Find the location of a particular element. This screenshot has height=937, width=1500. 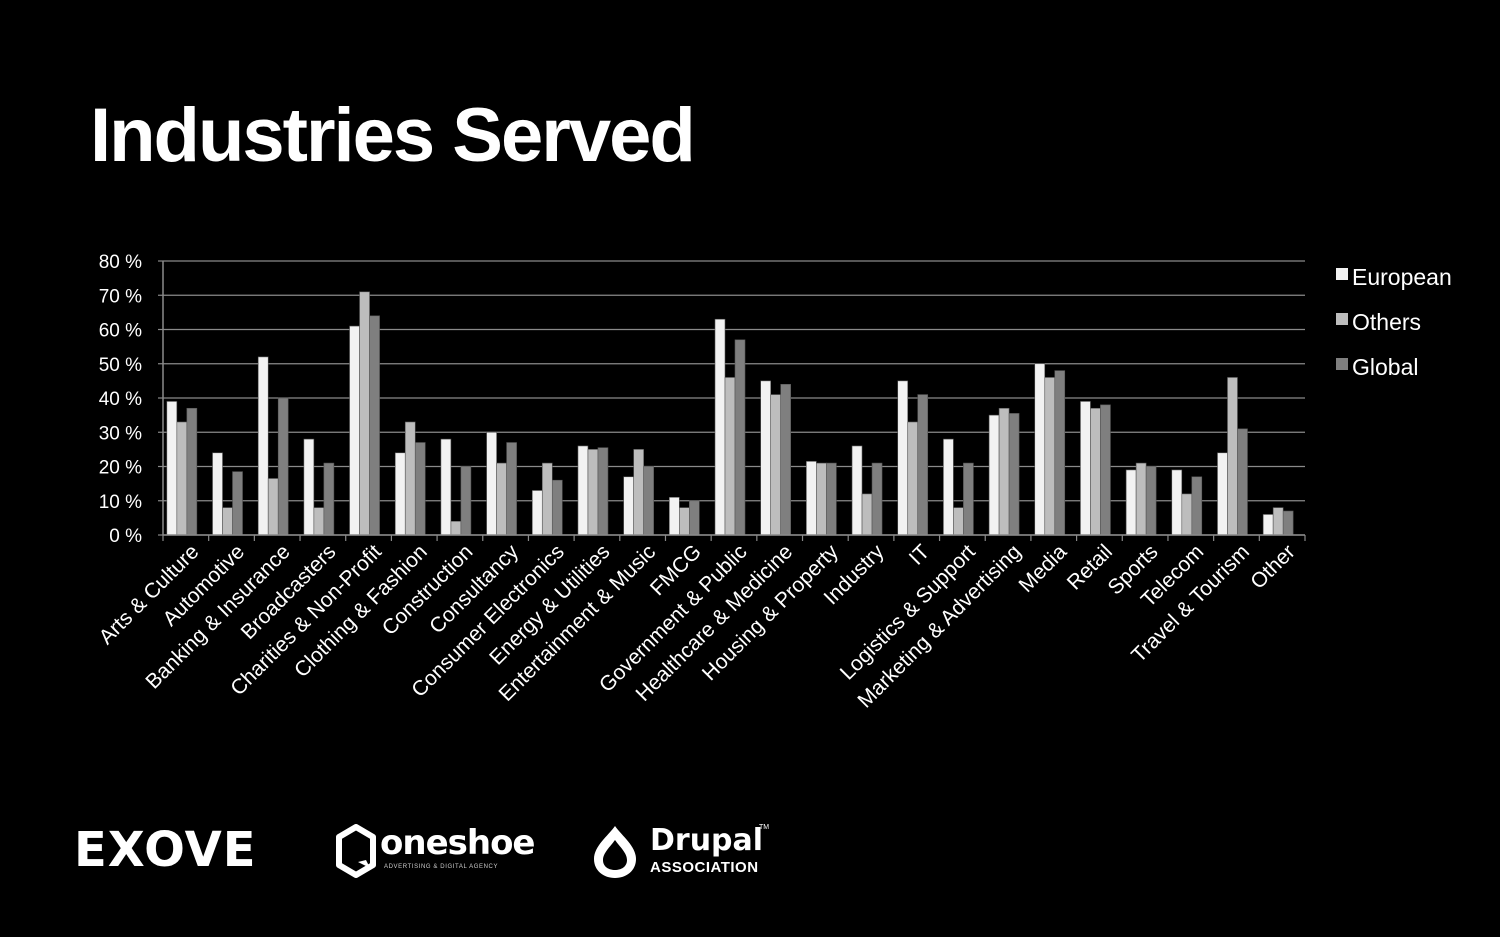

y-tick-label: 70 % is located at coordinates (120, 296).